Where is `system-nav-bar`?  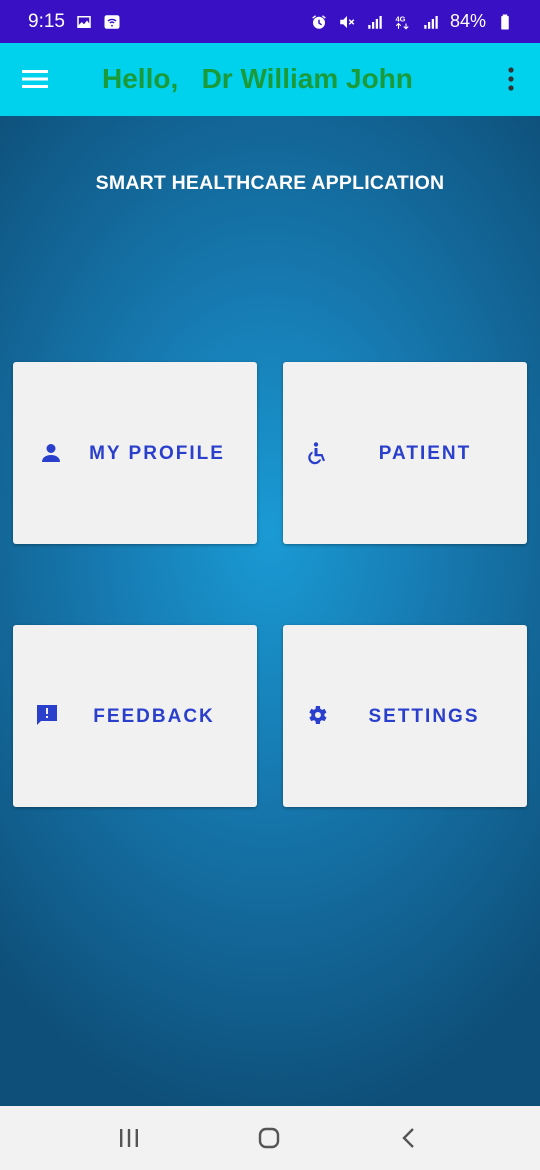
system-nav-bar is located at coordinates (270, 1138).